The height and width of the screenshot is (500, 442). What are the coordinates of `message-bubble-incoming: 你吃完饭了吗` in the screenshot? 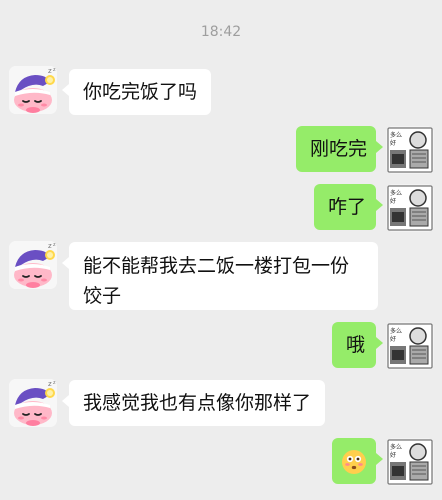 It's located at (136, 92).